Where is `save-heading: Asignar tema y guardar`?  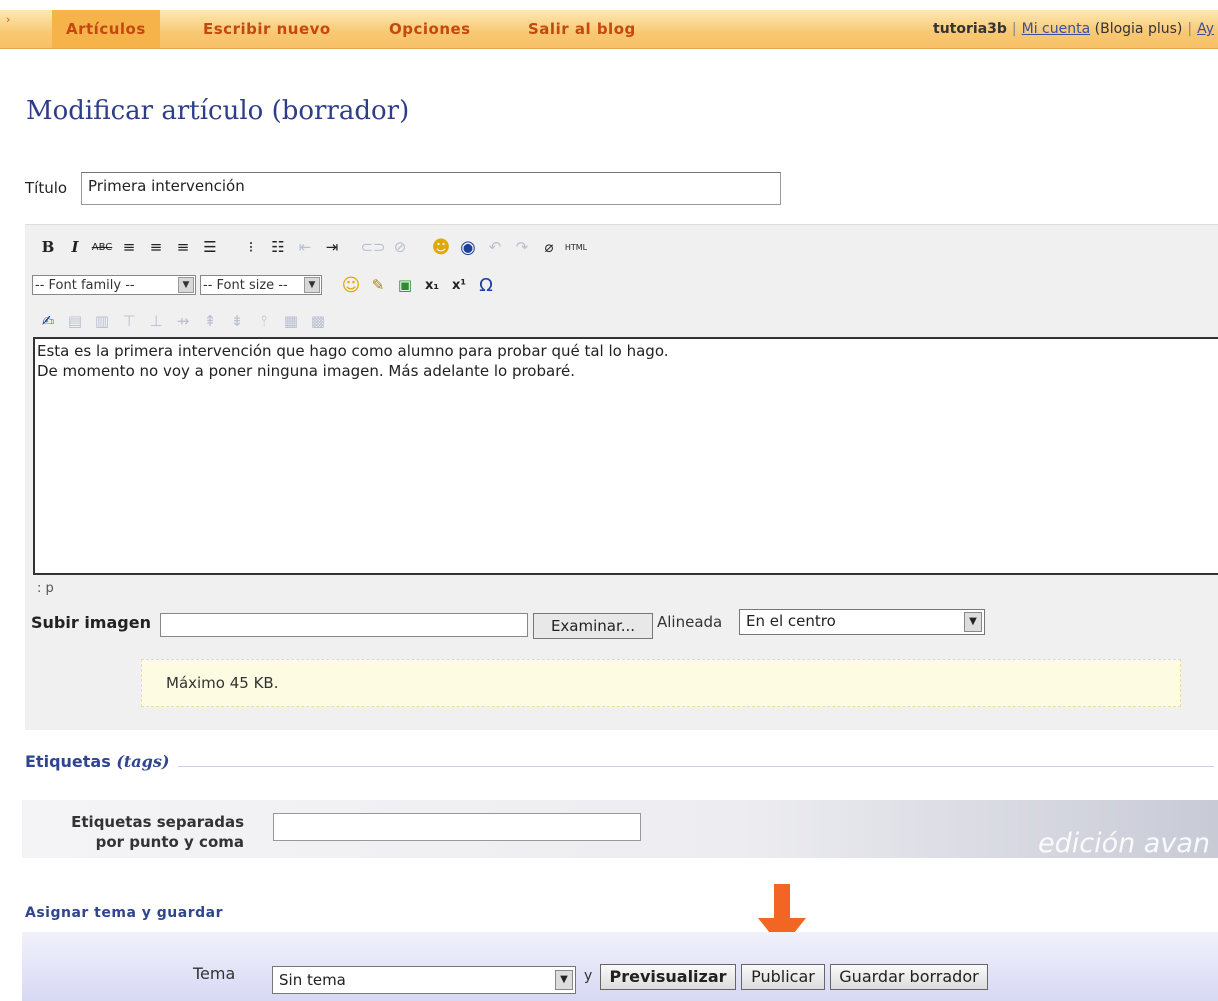
save-heading: Asignar tema y guardar is located at coordinates (124, 913).